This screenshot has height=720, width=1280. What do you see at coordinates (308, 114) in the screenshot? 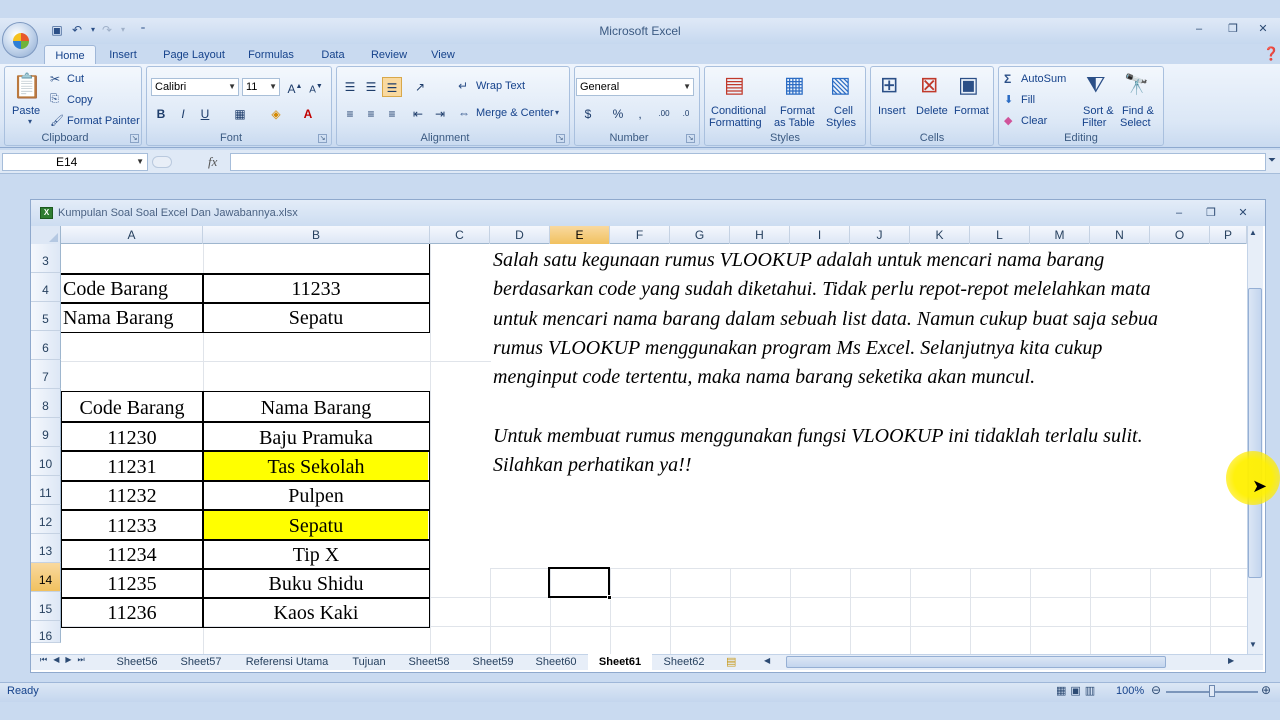
I see `font-color-icon: A` at bounding box center [308, 114].